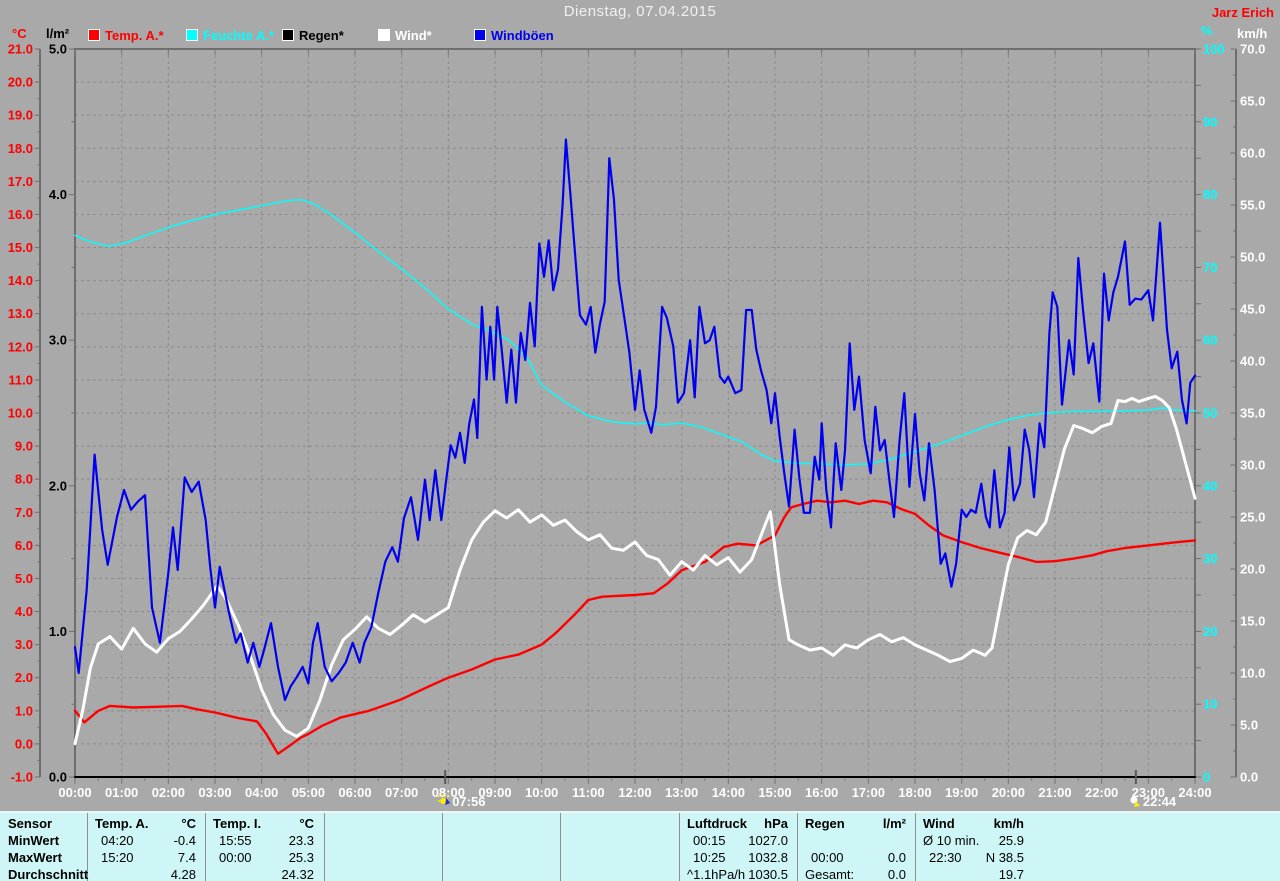  What do you see at coordinates (1252, 517) in the screenshot?
I see `svg-text: 25.0` at bounding box center [1252, 517].